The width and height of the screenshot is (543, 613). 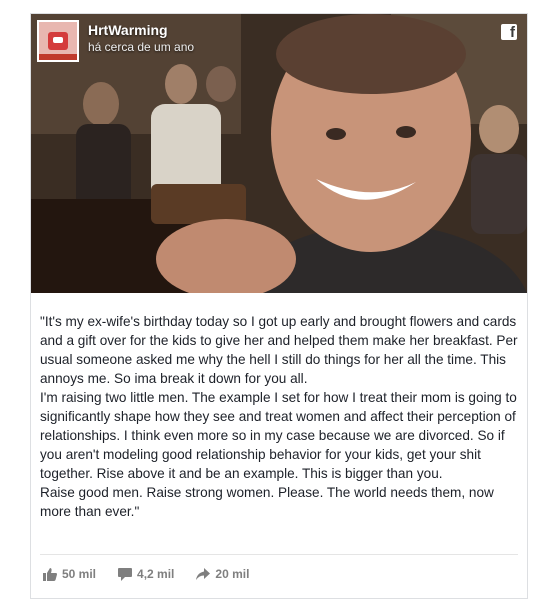 I want to click on engagement-bar: 50 mil 4,2 mil 20 mil, so click(x=157, y=574).